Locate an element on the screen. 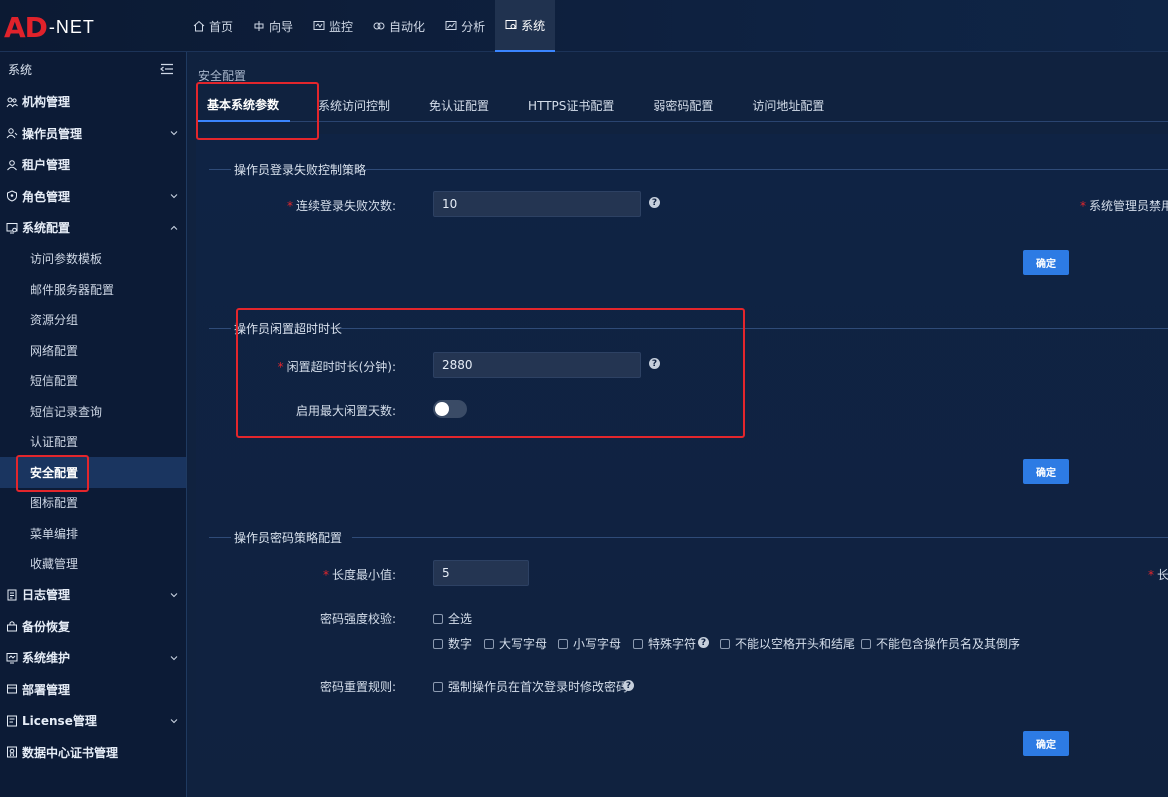 Image resolution: width=1168 pixels, height=797 pixels. admin-disable-label: * 系统管理员禁用 is located at coordinates (1124, 205).